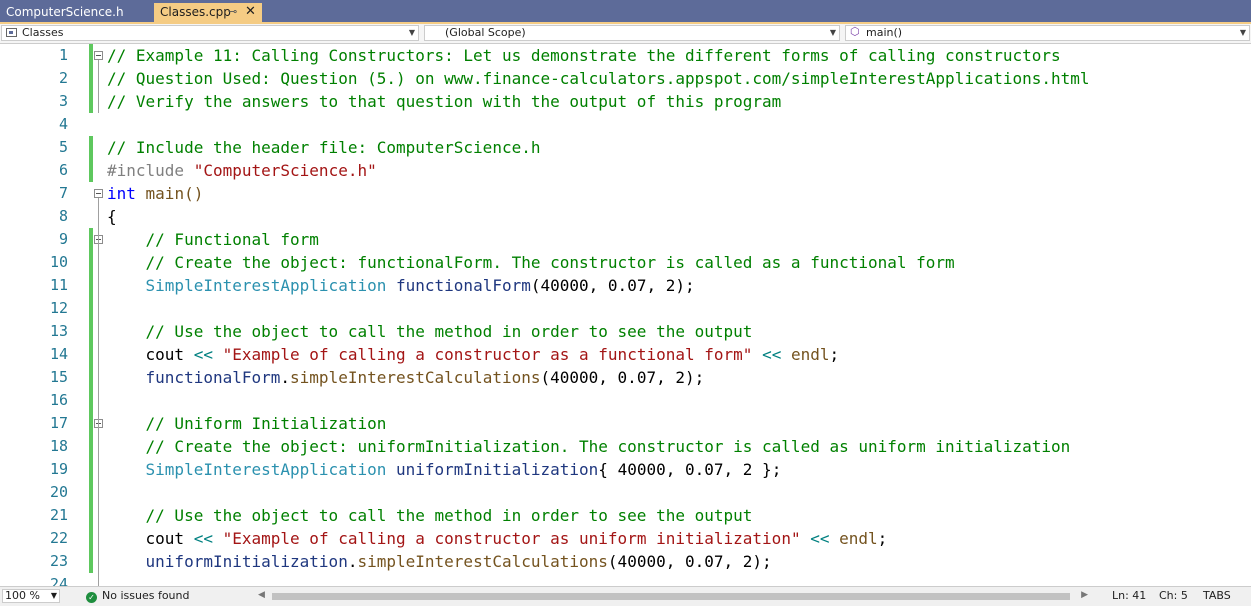 The height and width of the screenshot is (606, 1251). Describe the element at coordinates (58, 285) in the screenshot. I see `line-number: 11` at that location.